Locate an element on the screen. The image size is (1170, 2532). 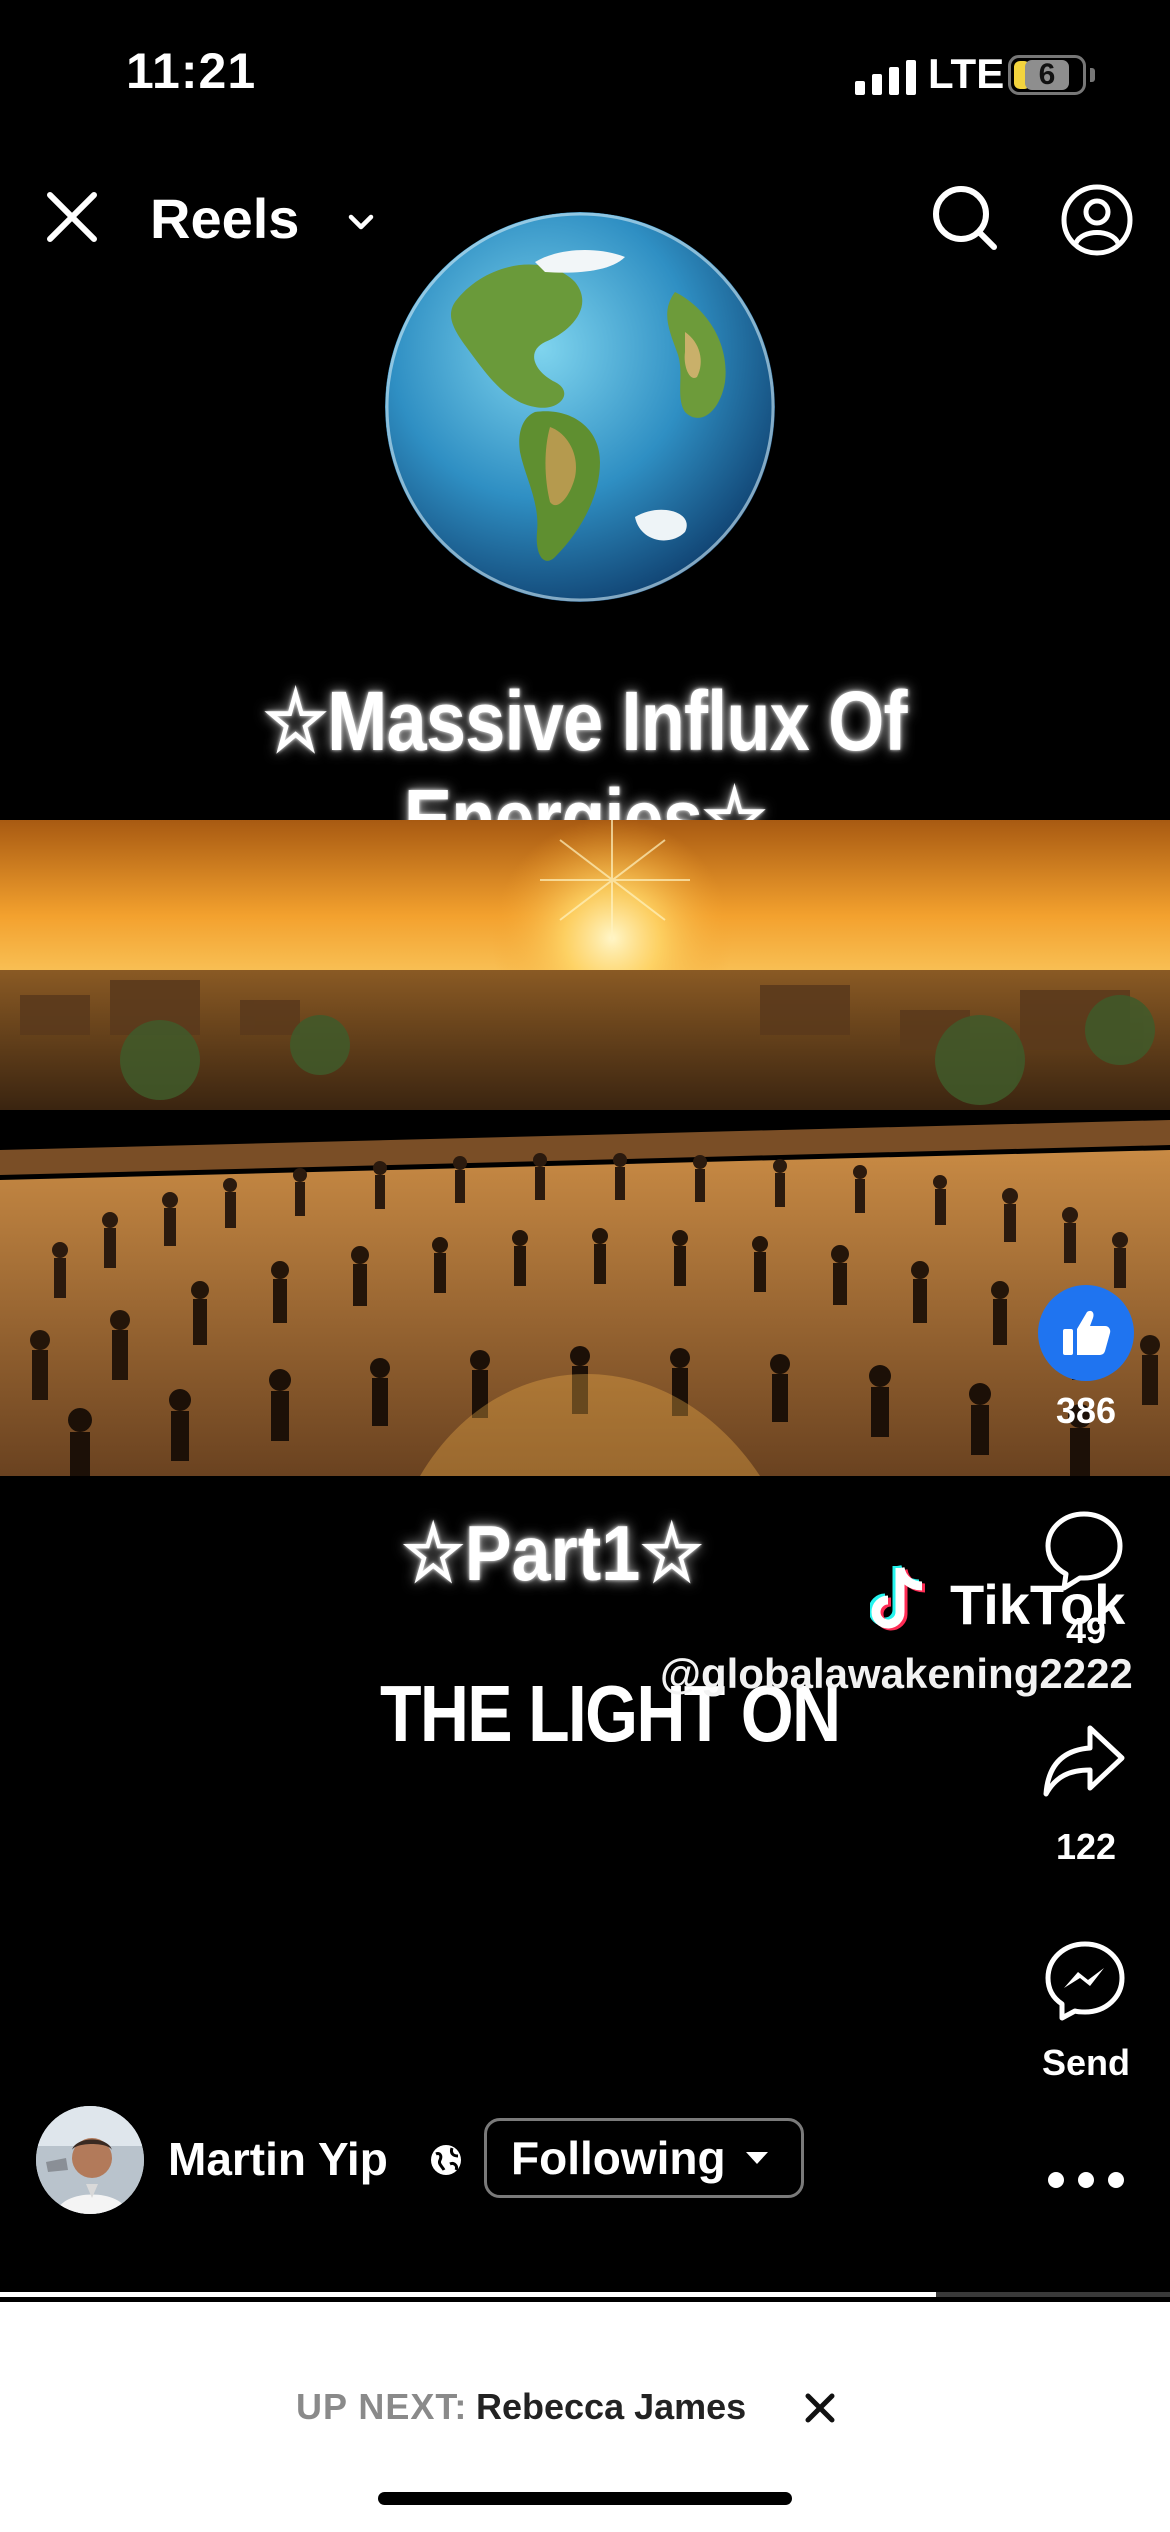
battery-icon: 6 is located at coordinates (1047, 75).